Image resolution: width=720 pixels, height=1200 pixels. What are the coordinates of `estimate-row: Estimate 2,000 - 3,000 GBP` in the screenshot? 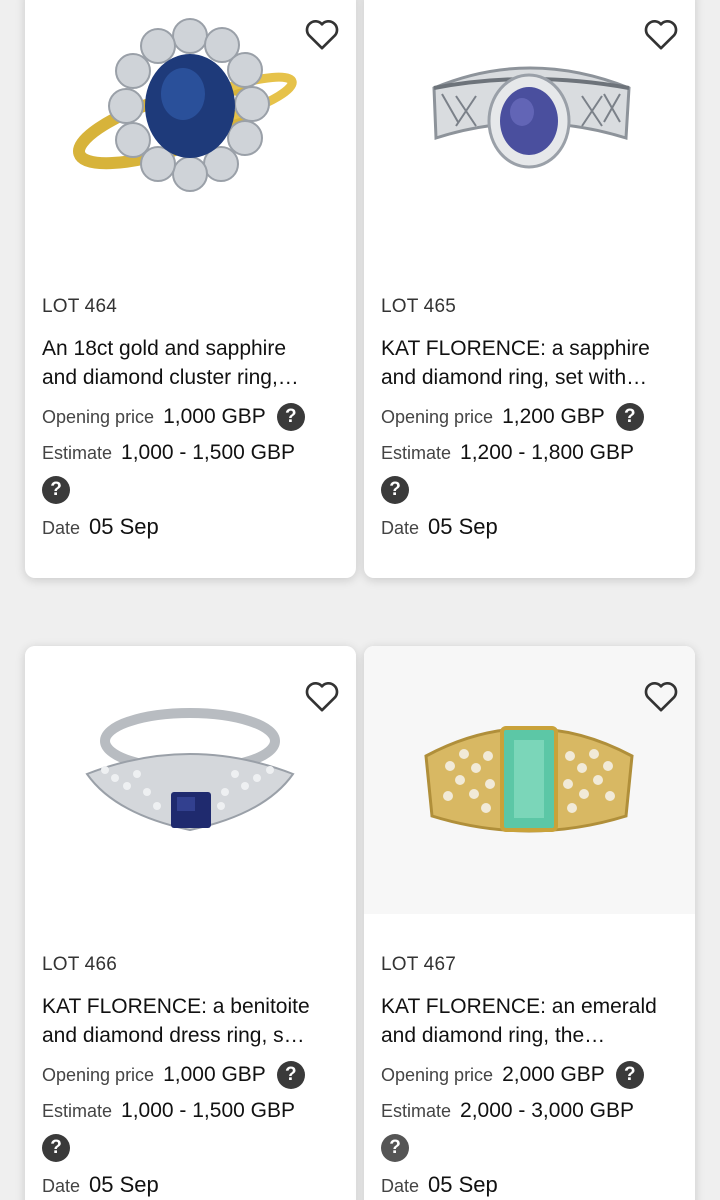 It's located at (532, 1111).